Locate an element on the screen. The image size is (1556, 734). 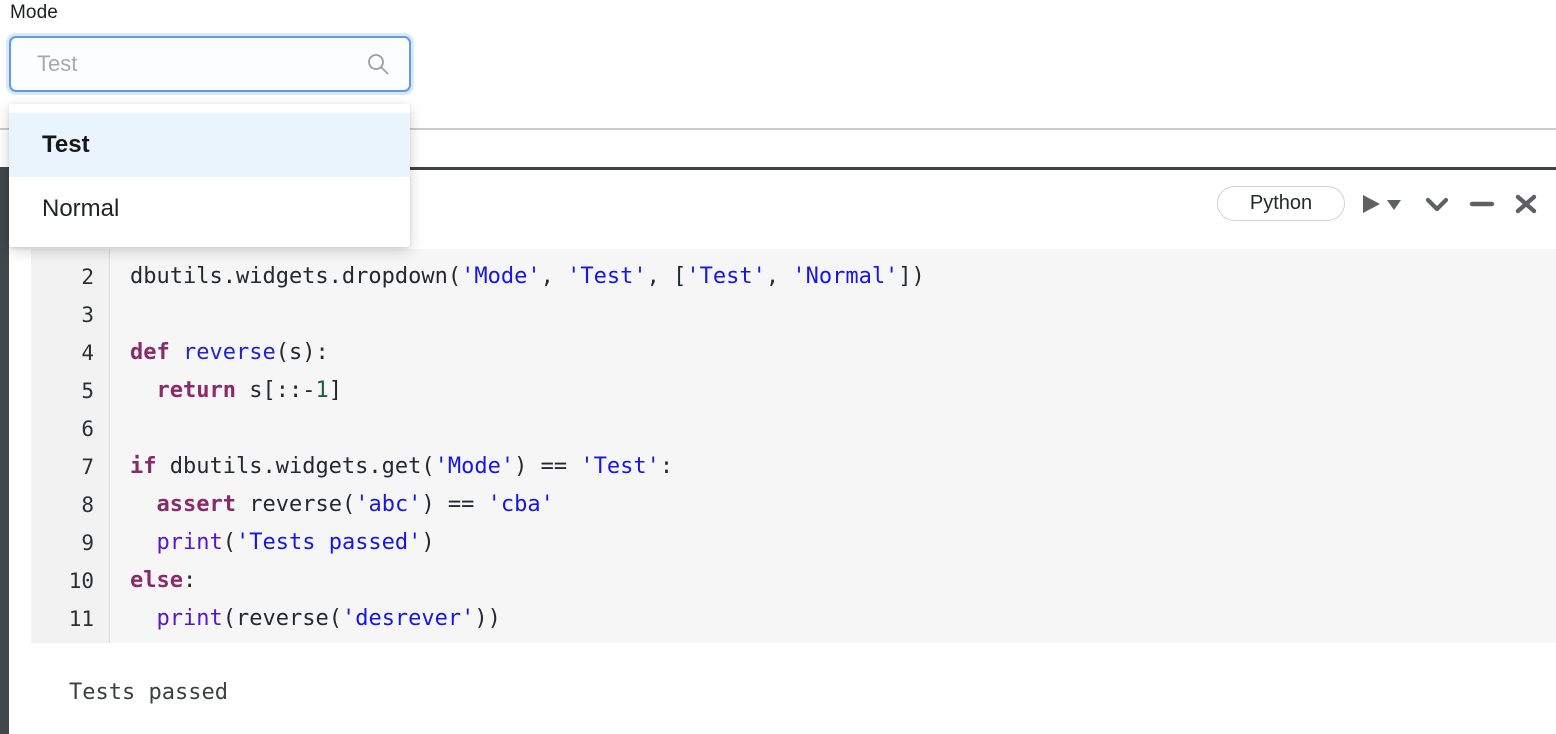
code-token: 'desrever' is located at coordinates (408, 618).